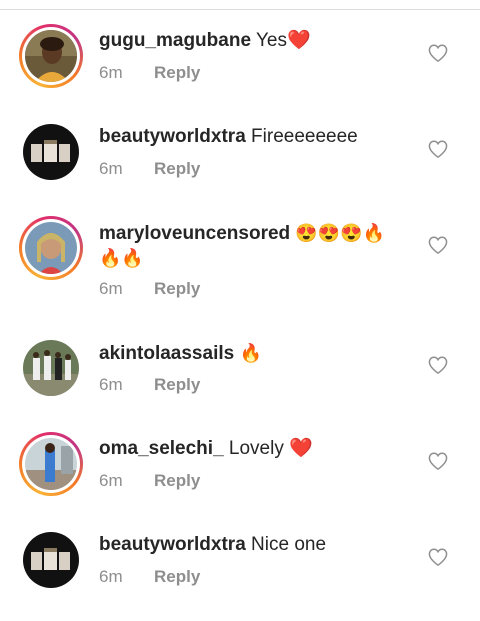  I want to click on comment-username: gugu_magubane, so click(175, 40).